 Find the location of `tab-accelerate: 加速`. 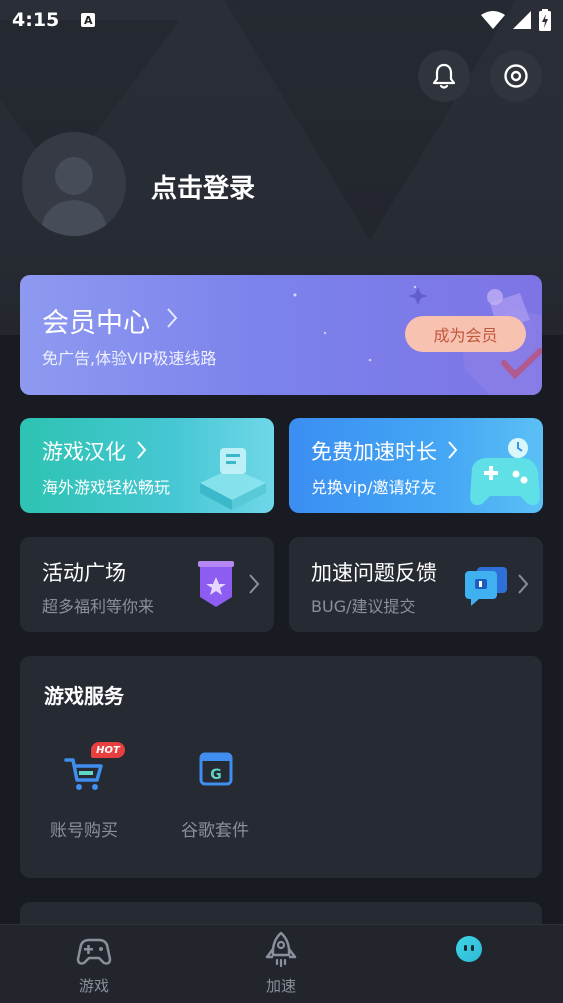

tab-accelerate: 加速 is located at coordinates (281, 964).